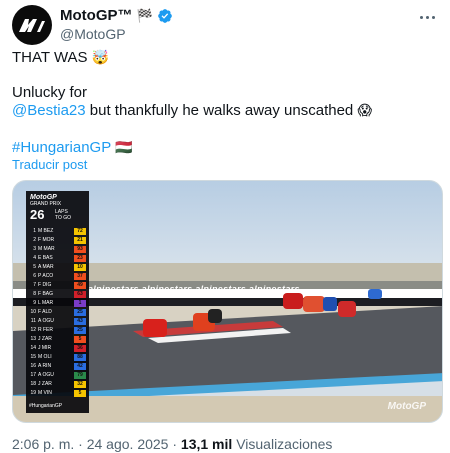 This screenshot has width=450, height=453. I want to click on ticker-position: 10, so click(33, 312).